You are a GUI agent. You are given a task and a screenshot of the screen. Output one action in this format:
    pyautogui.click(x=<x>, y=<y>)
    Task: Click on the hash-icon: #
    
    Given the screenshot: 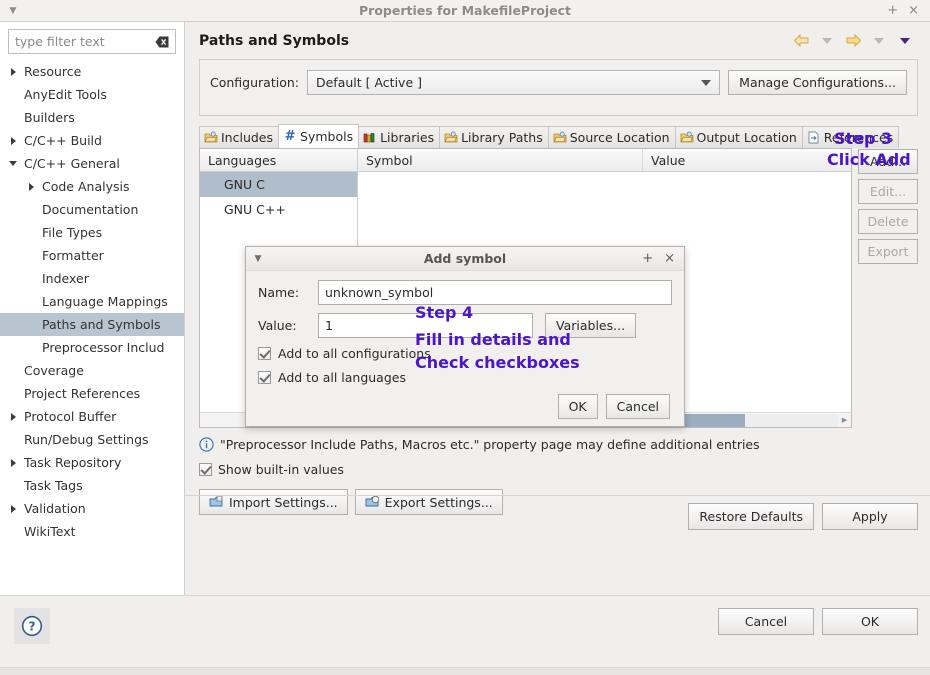 What is the action you would take?
    pyautogui.click(x=290, y=136)
    